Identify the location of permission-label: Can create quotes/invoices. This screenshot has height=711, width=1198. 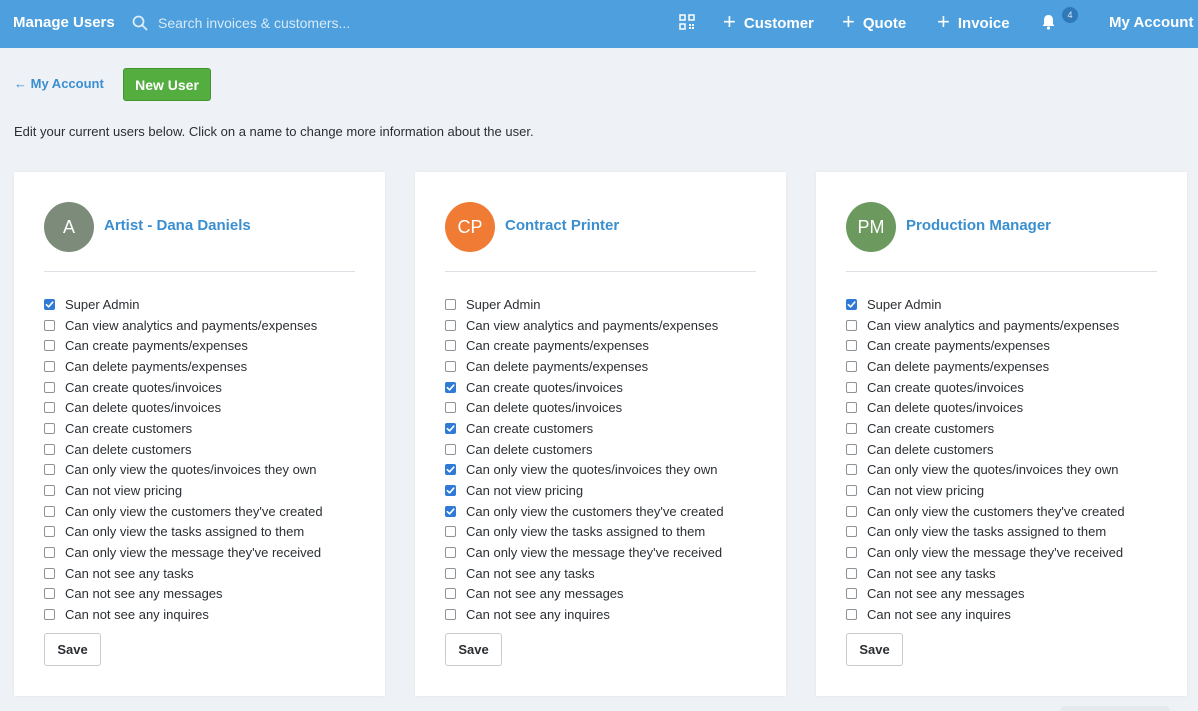
(945, 387).